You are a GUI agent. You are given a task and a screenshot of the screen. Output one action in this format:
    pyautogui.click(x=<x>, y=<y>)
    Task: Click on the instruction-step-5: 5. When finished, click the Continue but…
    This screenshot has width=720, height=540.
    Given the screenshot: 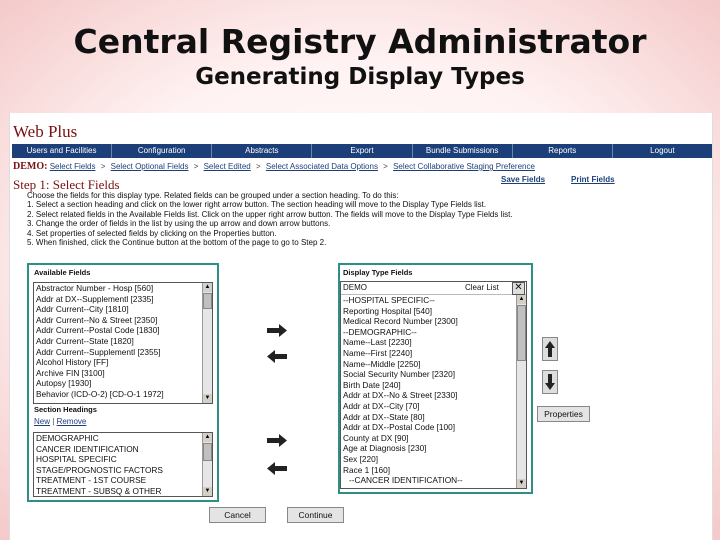 What is the action you would take?
    pyautogui.click(x=177, y=243)
    